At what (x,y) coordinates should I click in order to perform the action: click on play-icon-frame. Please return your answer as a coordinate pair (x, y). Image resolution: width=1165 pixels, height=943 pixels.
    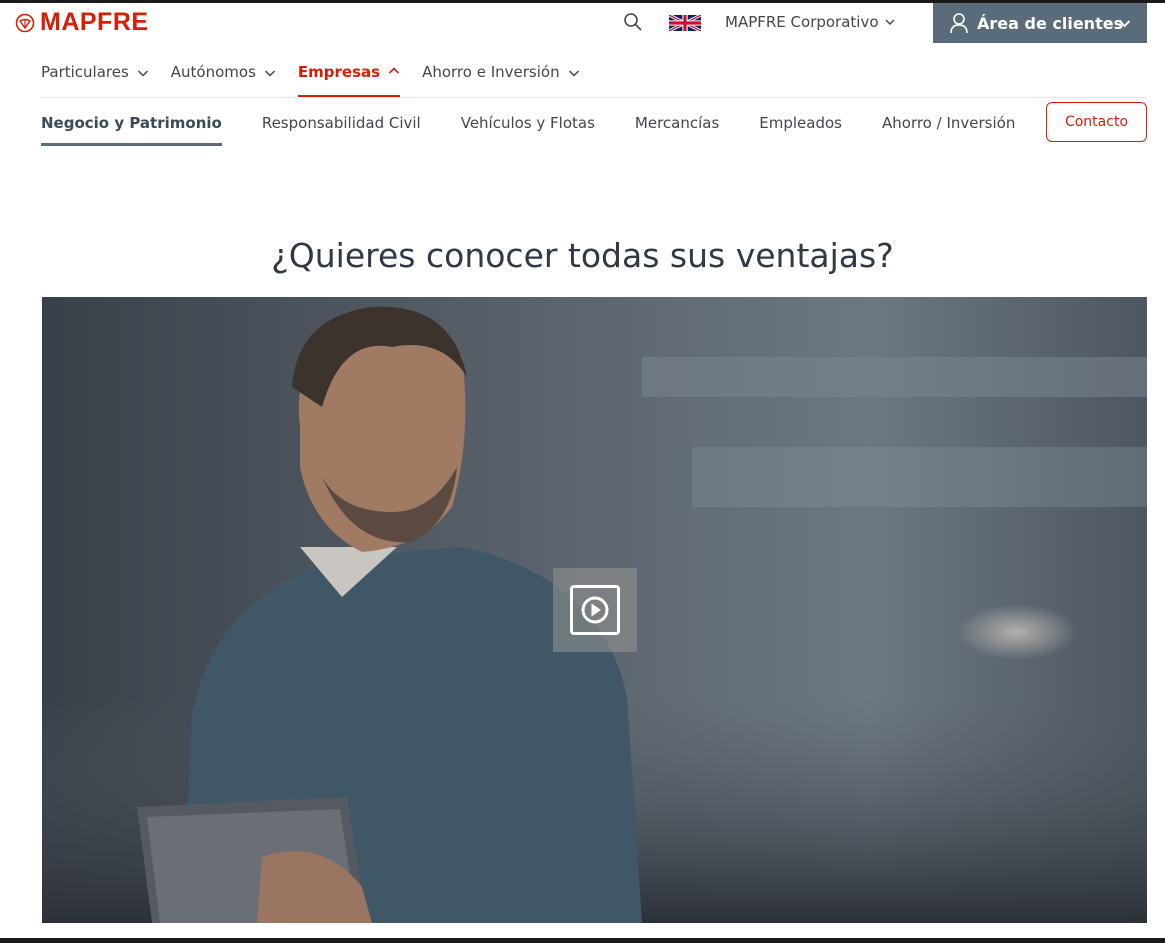
    Looking at the image, I should click on (595, 610).